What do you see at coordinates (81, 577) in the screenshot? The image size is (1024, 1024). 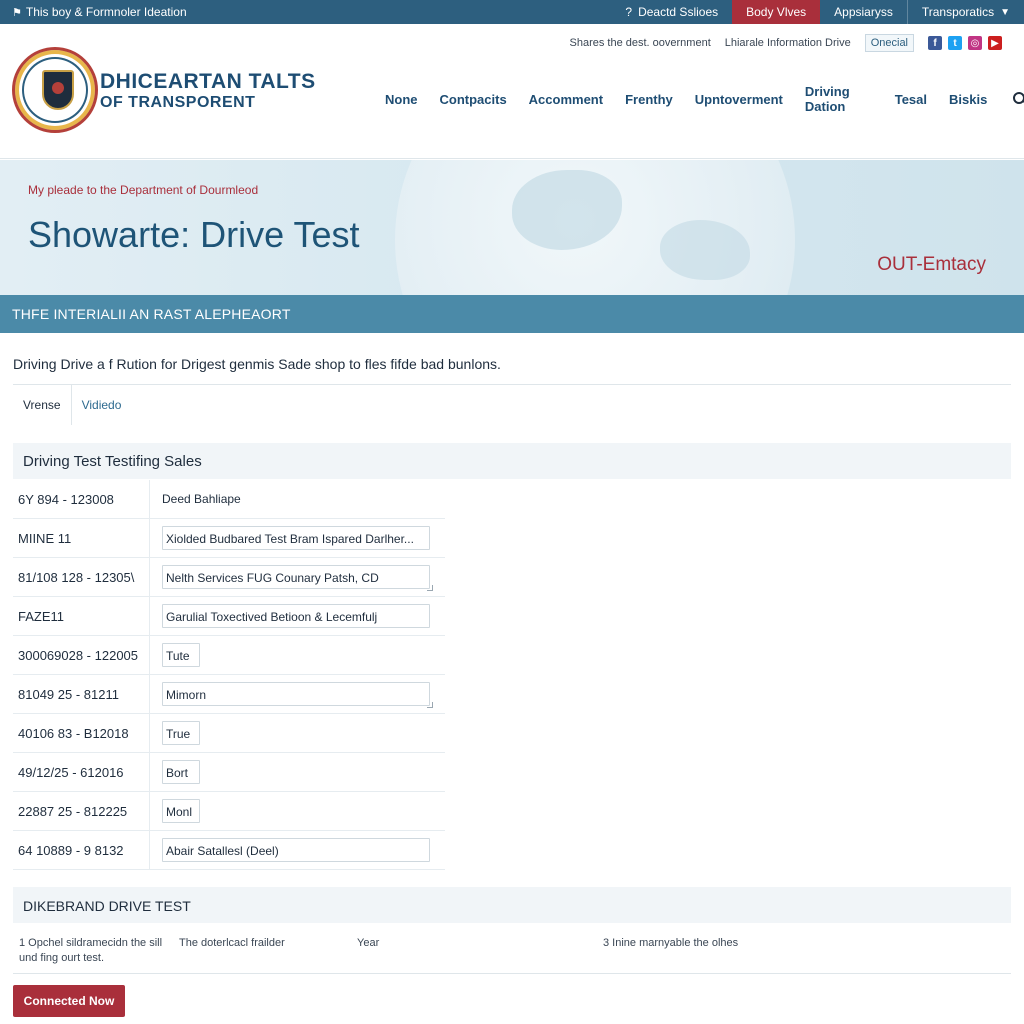 I see `row-key: 81/108 128 - 12305\` at bounding box center [81, 577].